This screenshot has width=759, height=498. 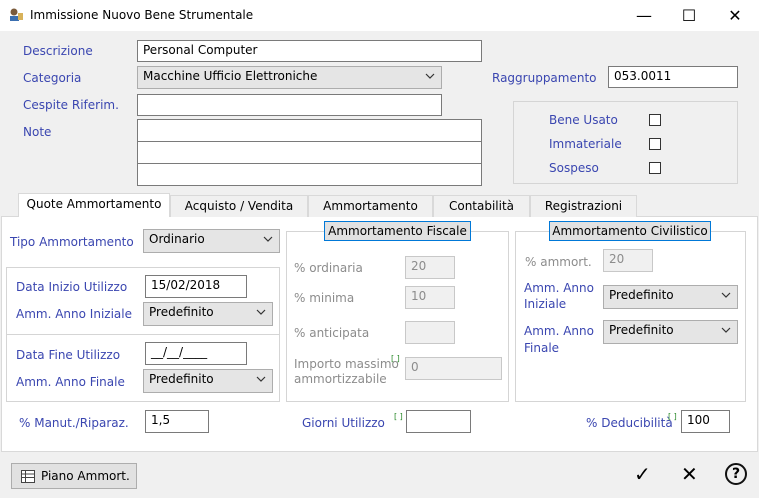 What do you see at coordinates (430, 297) in the screenshot?
I see `minima-input: 10` at bounding box center [430, 297].